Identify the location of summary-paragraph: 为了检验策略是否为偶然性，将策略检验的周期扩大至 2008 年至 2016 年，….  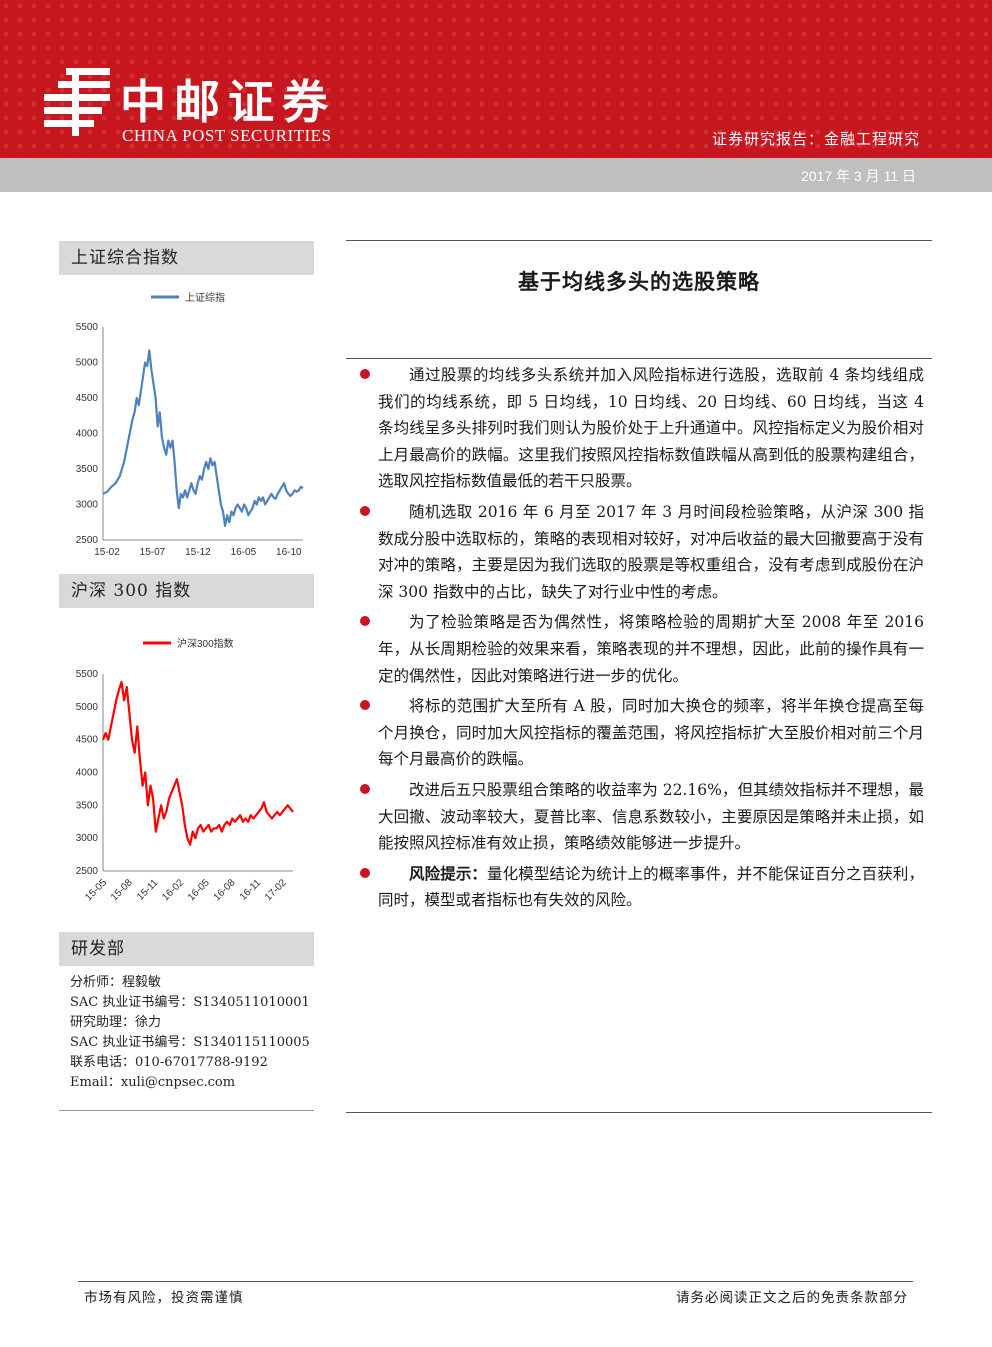
(642, 649).